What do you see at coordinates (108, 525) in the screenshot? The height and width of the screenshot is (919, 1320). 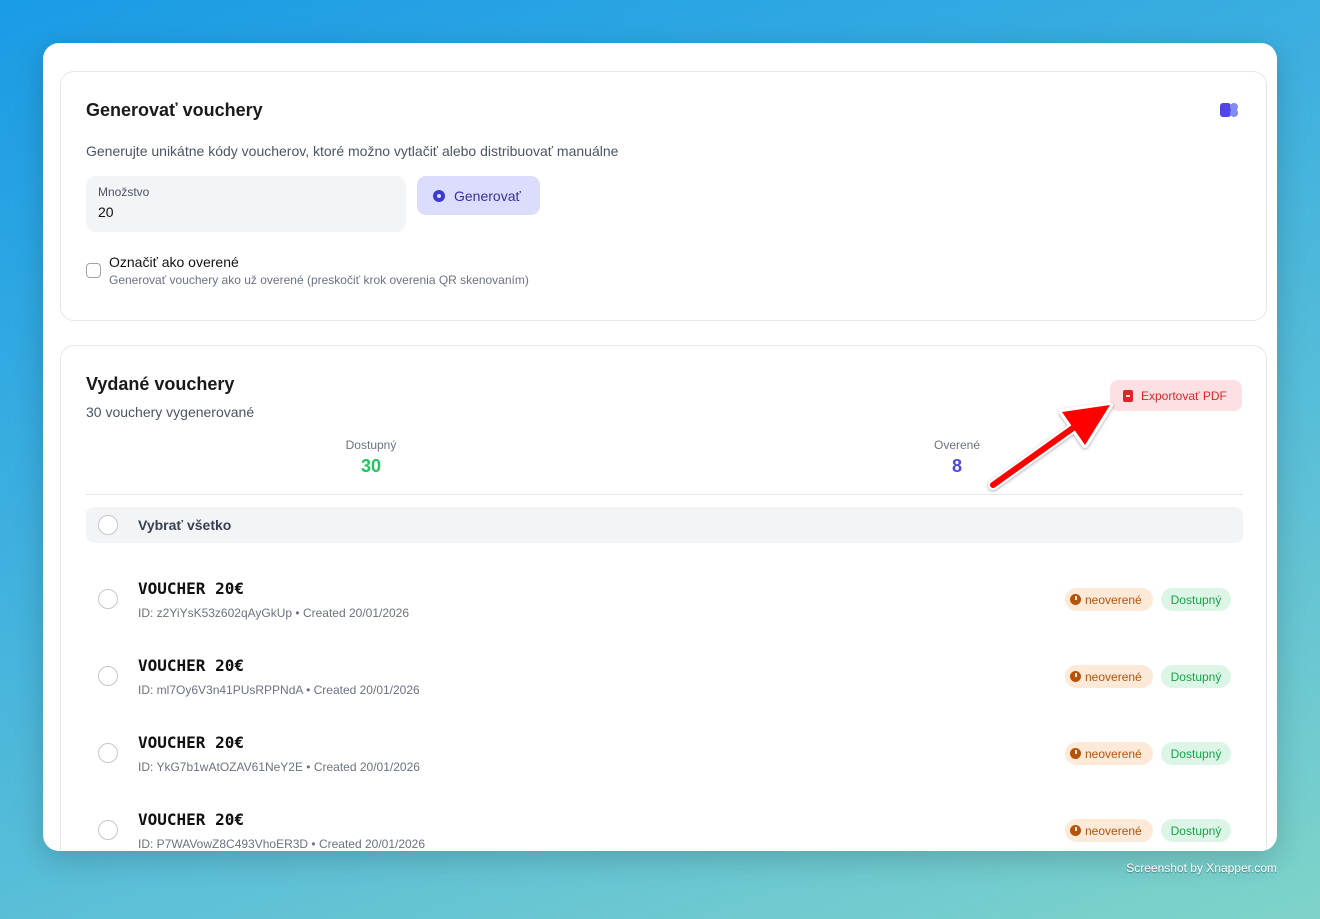 I see `select-all-checkbox` at bounding box center [108, 525].